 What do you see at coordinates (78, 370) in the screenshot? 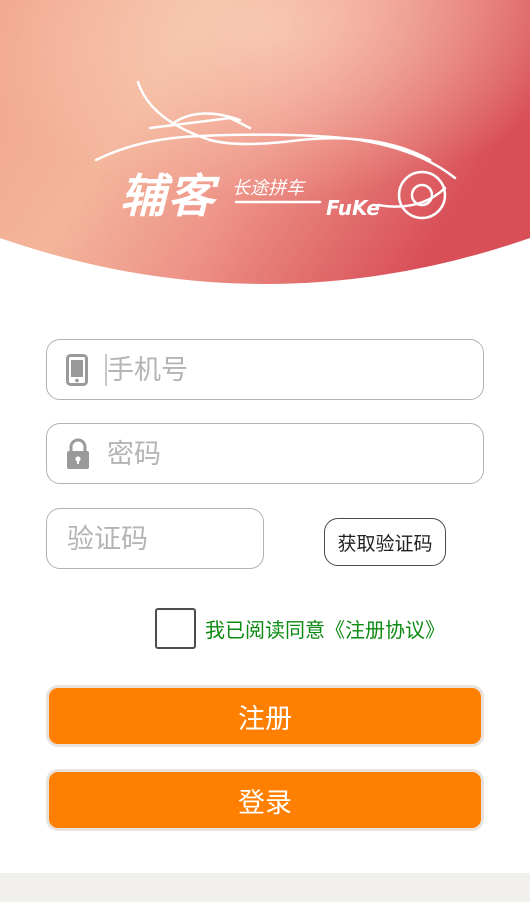
I see `phone-icon` at bounding box center [78, 370].